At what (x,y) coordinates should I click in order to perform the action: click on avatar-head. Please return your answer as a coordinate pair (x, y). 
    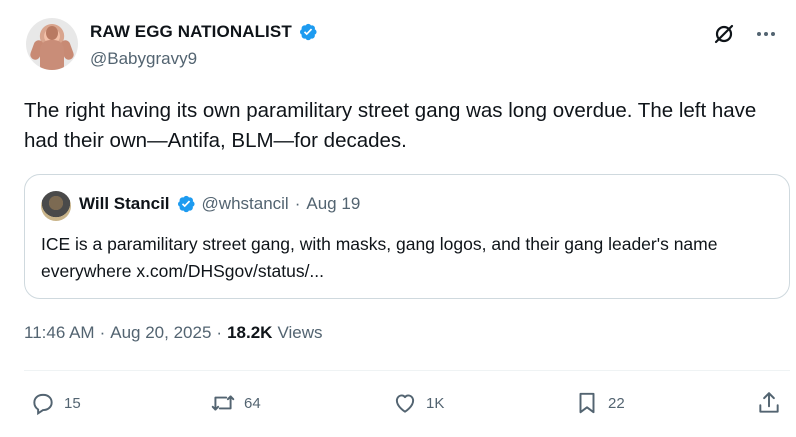
    Looking at the image, I should click on (52, 33).